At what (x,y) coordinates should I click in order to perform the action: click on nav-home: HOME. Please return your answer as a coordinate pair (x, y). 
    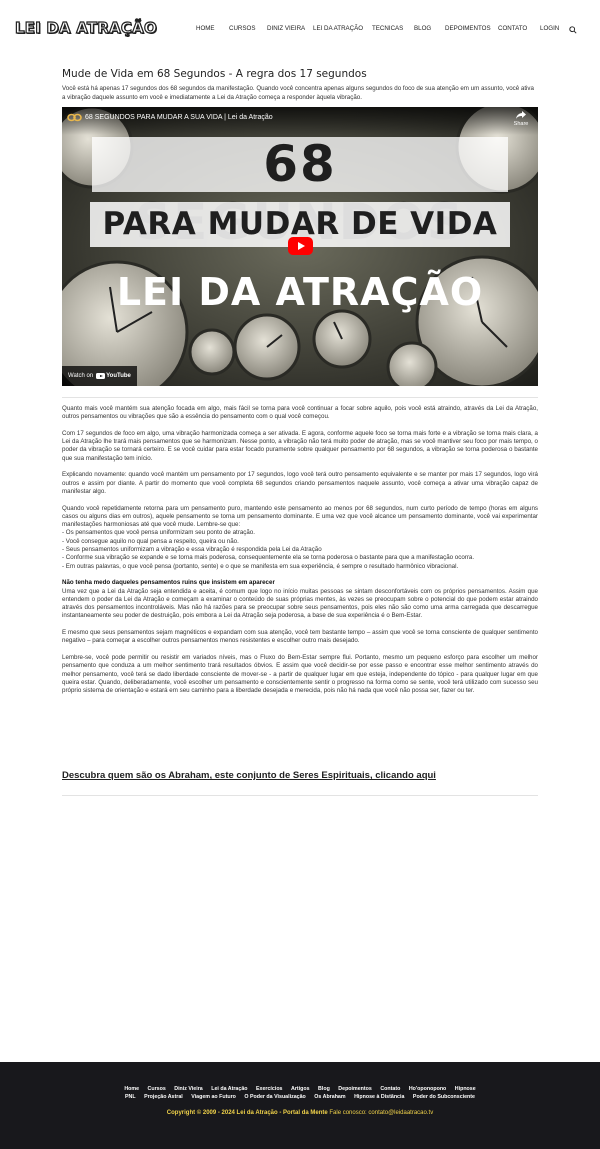
    Looking at the image, I should click on (205, 28).